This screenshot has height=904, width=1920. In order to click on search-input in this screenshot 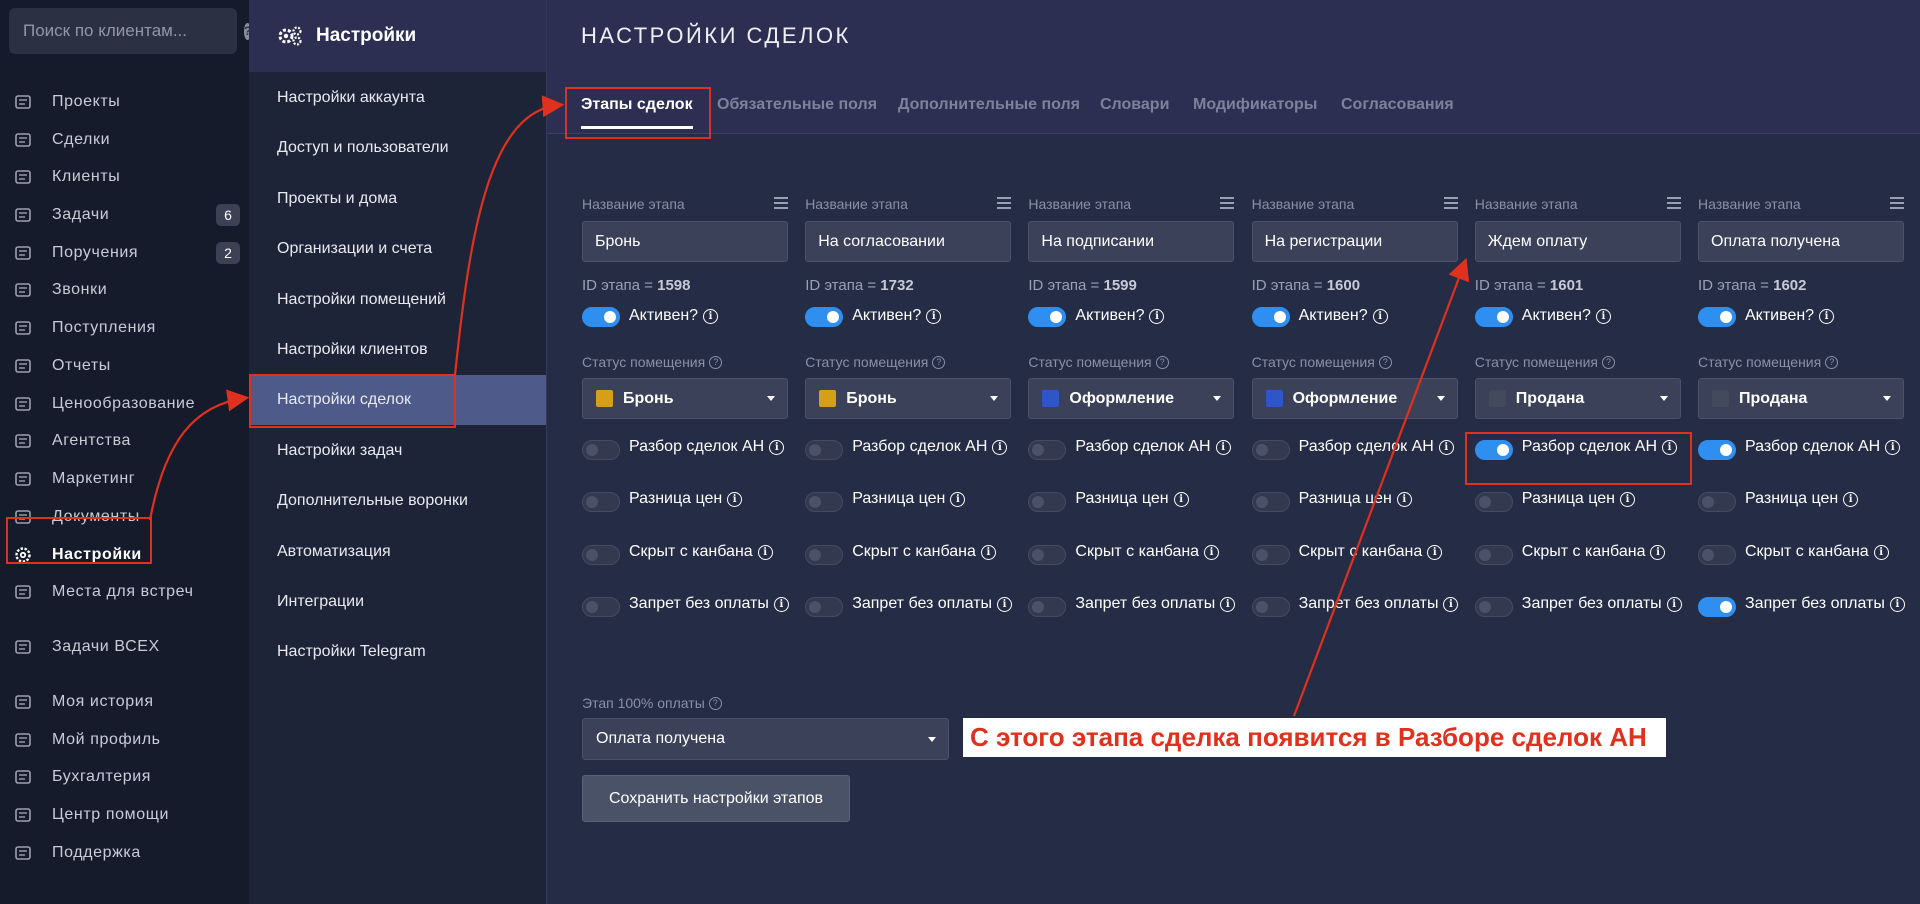, I will do `click(133, 31)`.